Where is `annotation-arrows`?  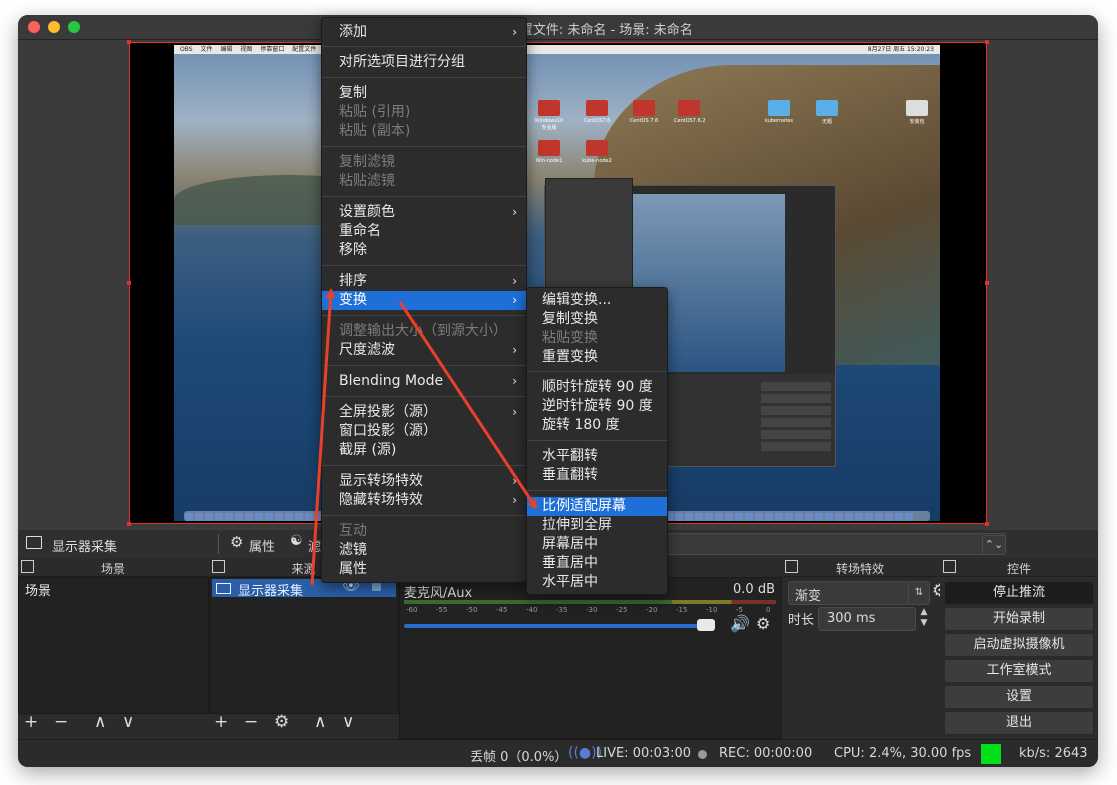 annotation-arrows is located at coordinates (424, 437).